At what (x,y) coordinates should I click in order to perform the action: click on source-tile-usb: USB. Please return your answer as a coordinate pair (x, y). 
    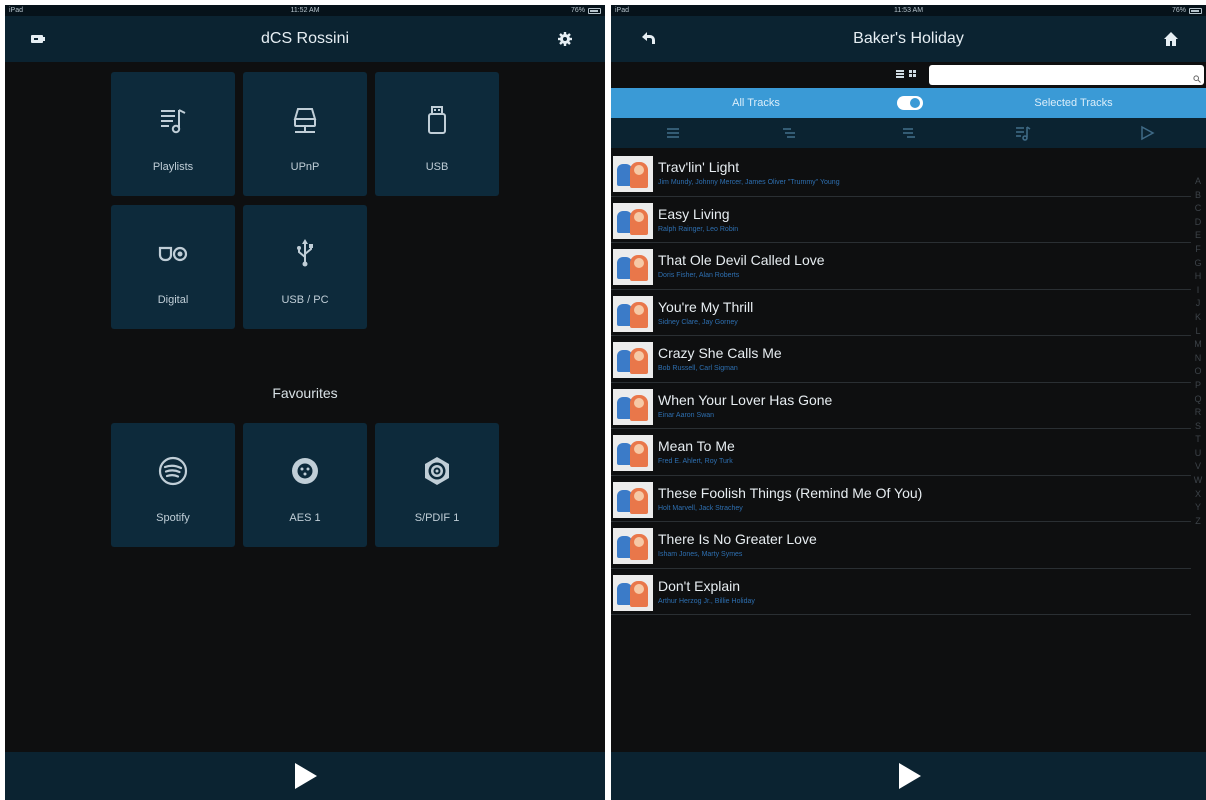
    Looking at the image, I should click on (437, 134).